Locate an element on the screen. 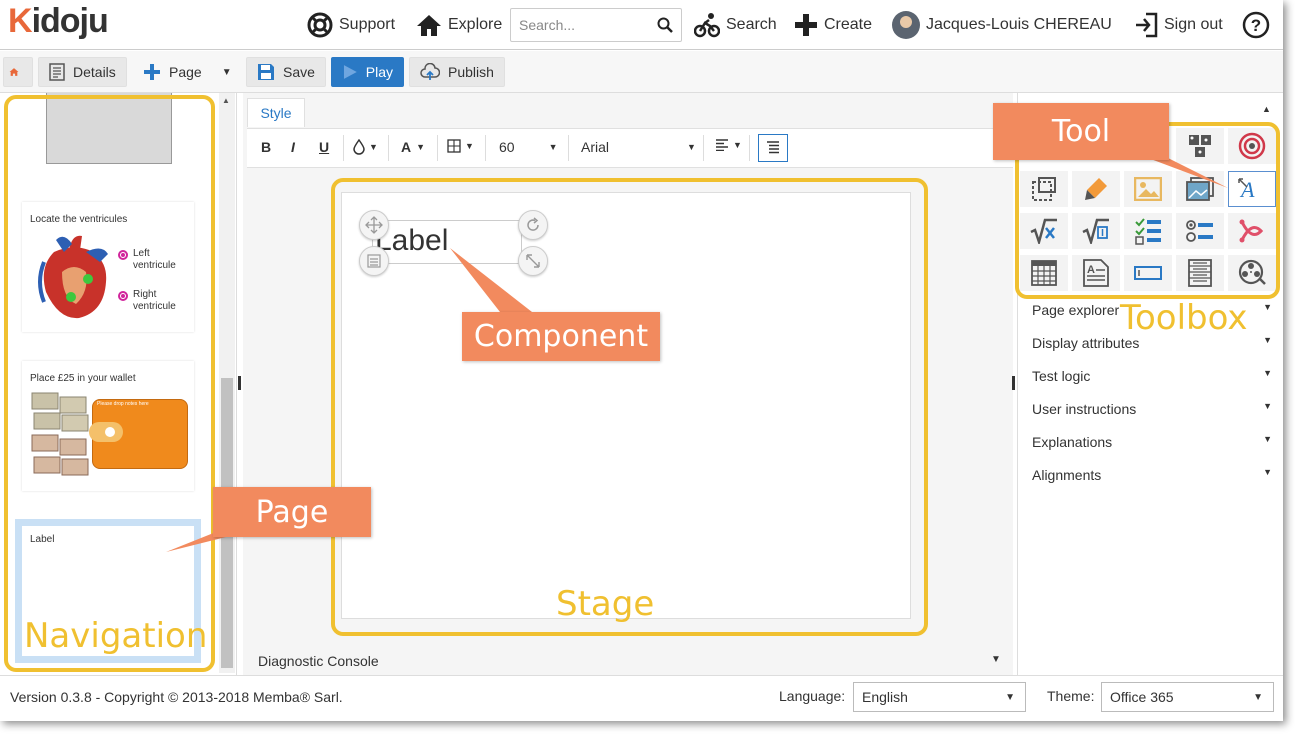 This screenshot has height=735, width=1295. signout-link: Sign out is located at coordinates (1178, 25).